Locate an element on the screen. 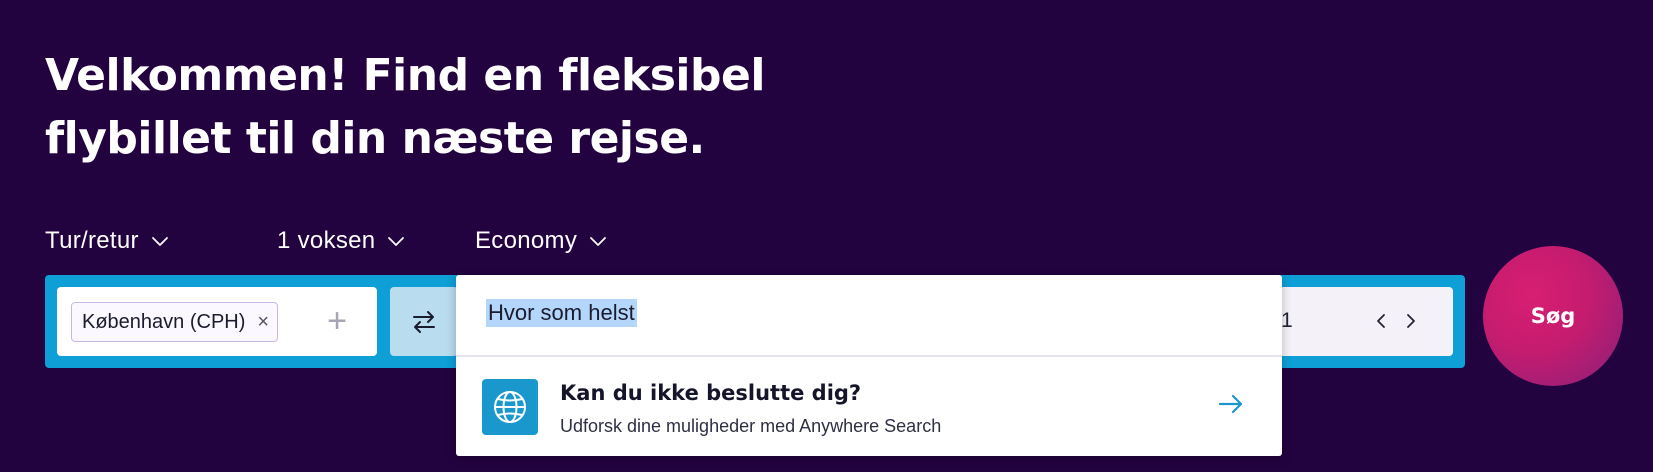  globe-icon is located at coordinates (510, 407).